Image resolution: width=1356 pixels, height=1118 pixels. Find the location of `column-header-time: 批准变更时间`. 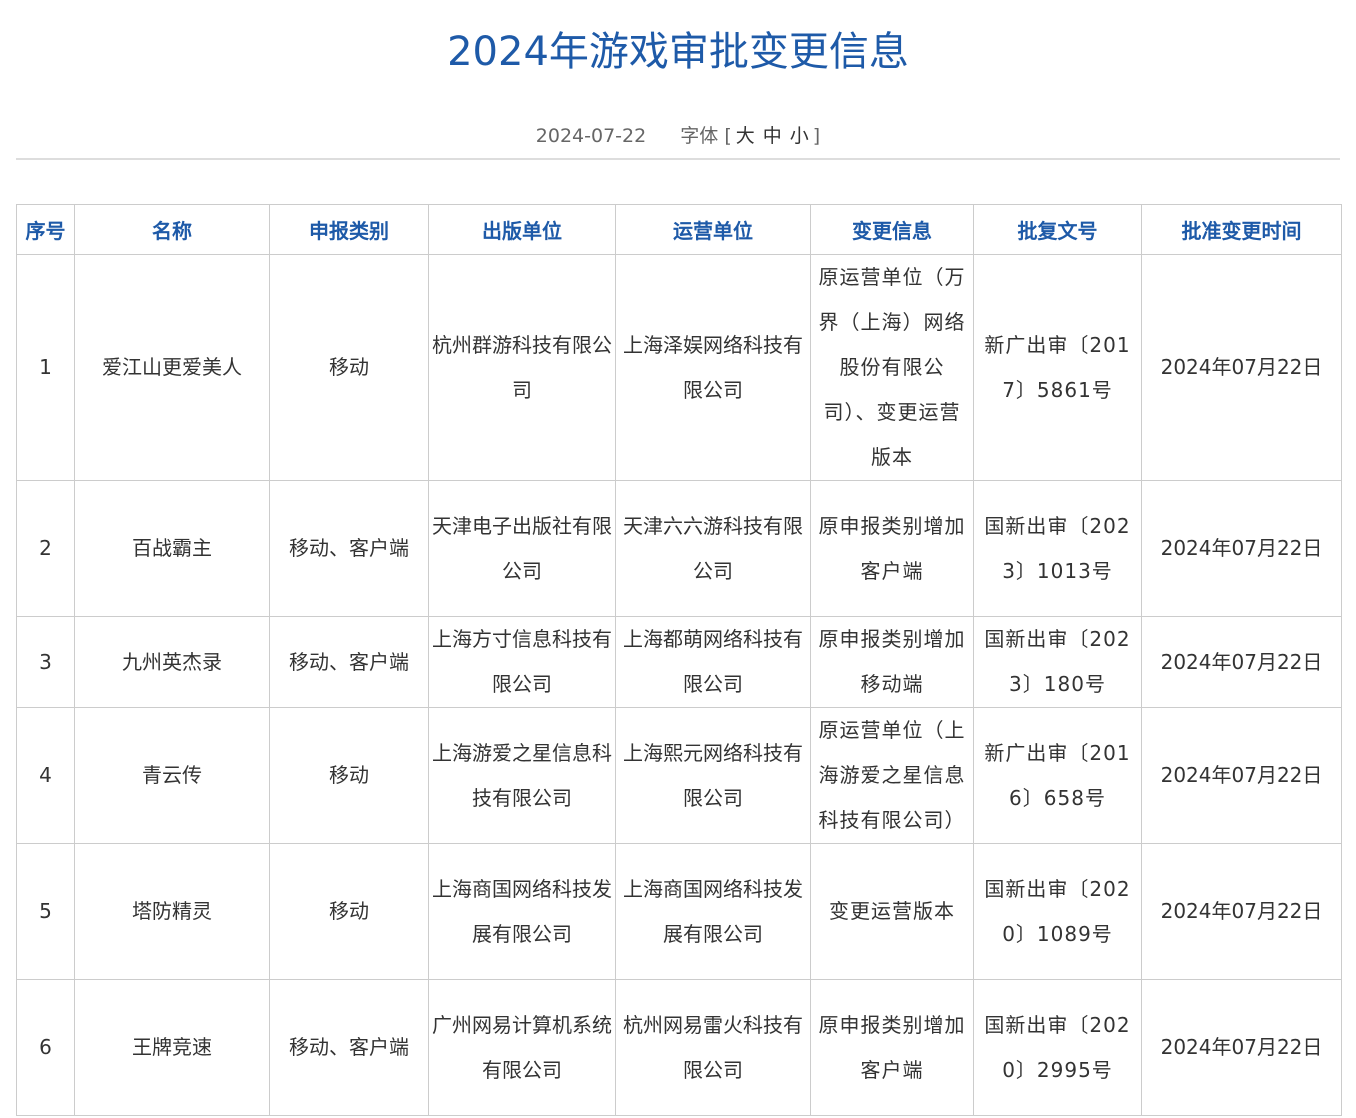

column-header-time: 批准变更时间 is located at coordinates (1241, 229).